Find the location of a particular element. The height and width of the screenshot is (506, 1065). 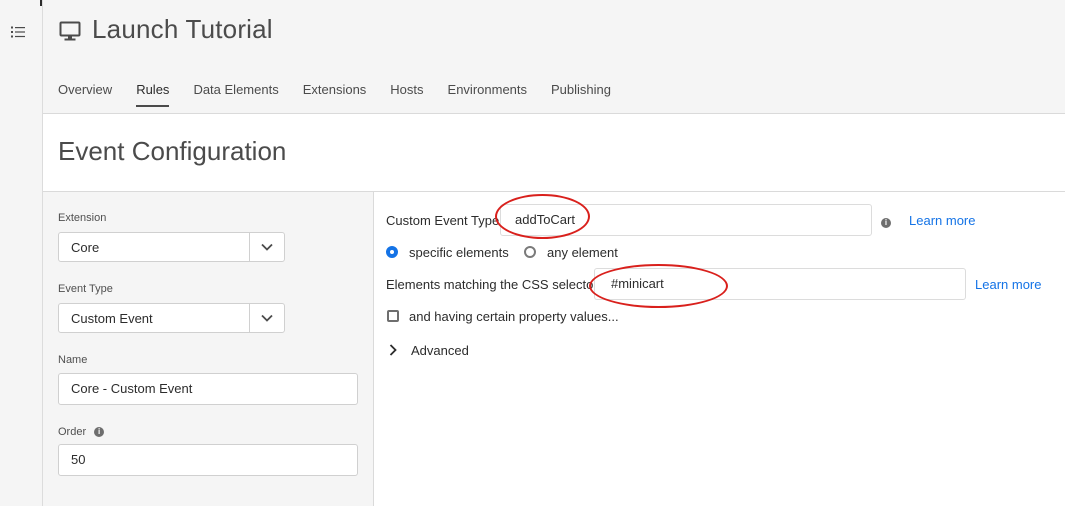

event-type-value: Custom Event is located at coordinates (112, 318).